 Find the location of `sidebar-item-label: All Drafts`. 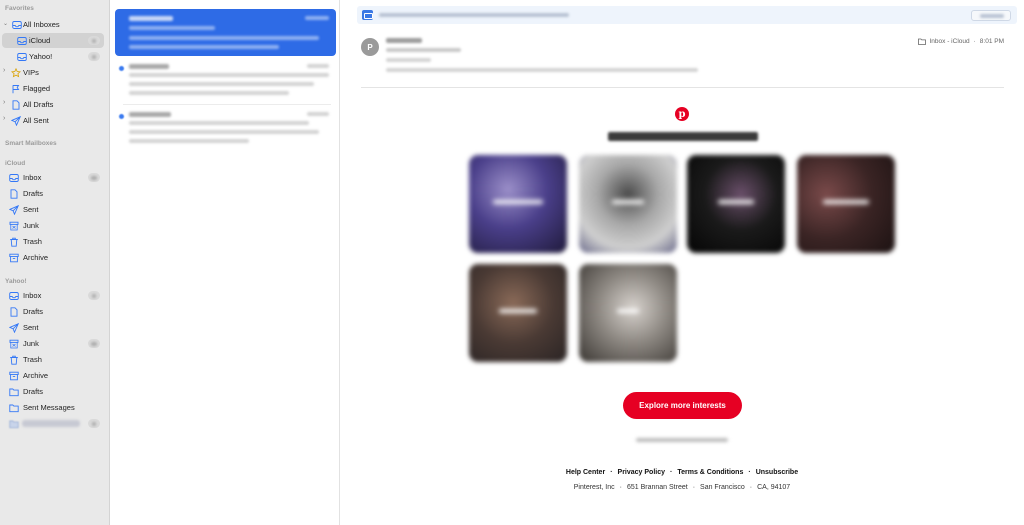

sidebar-item-label: All Drafts is located at coordinates (38, 104).